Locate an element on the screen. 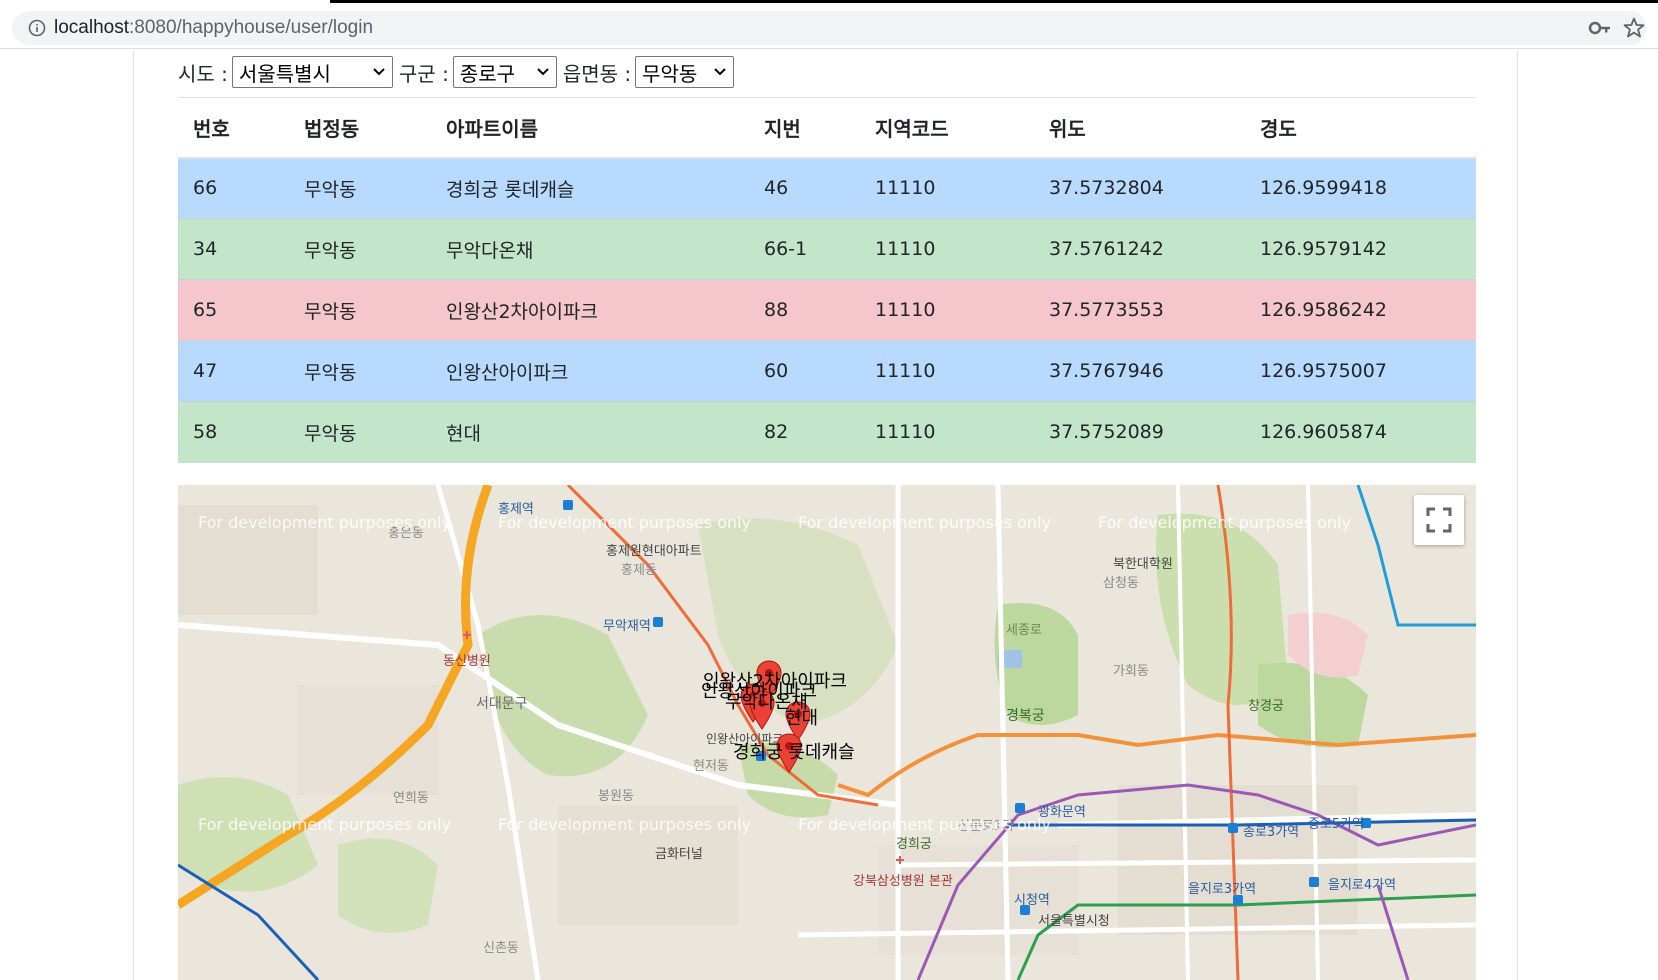  cell-number: 47 is located at coordinates (233, 371).